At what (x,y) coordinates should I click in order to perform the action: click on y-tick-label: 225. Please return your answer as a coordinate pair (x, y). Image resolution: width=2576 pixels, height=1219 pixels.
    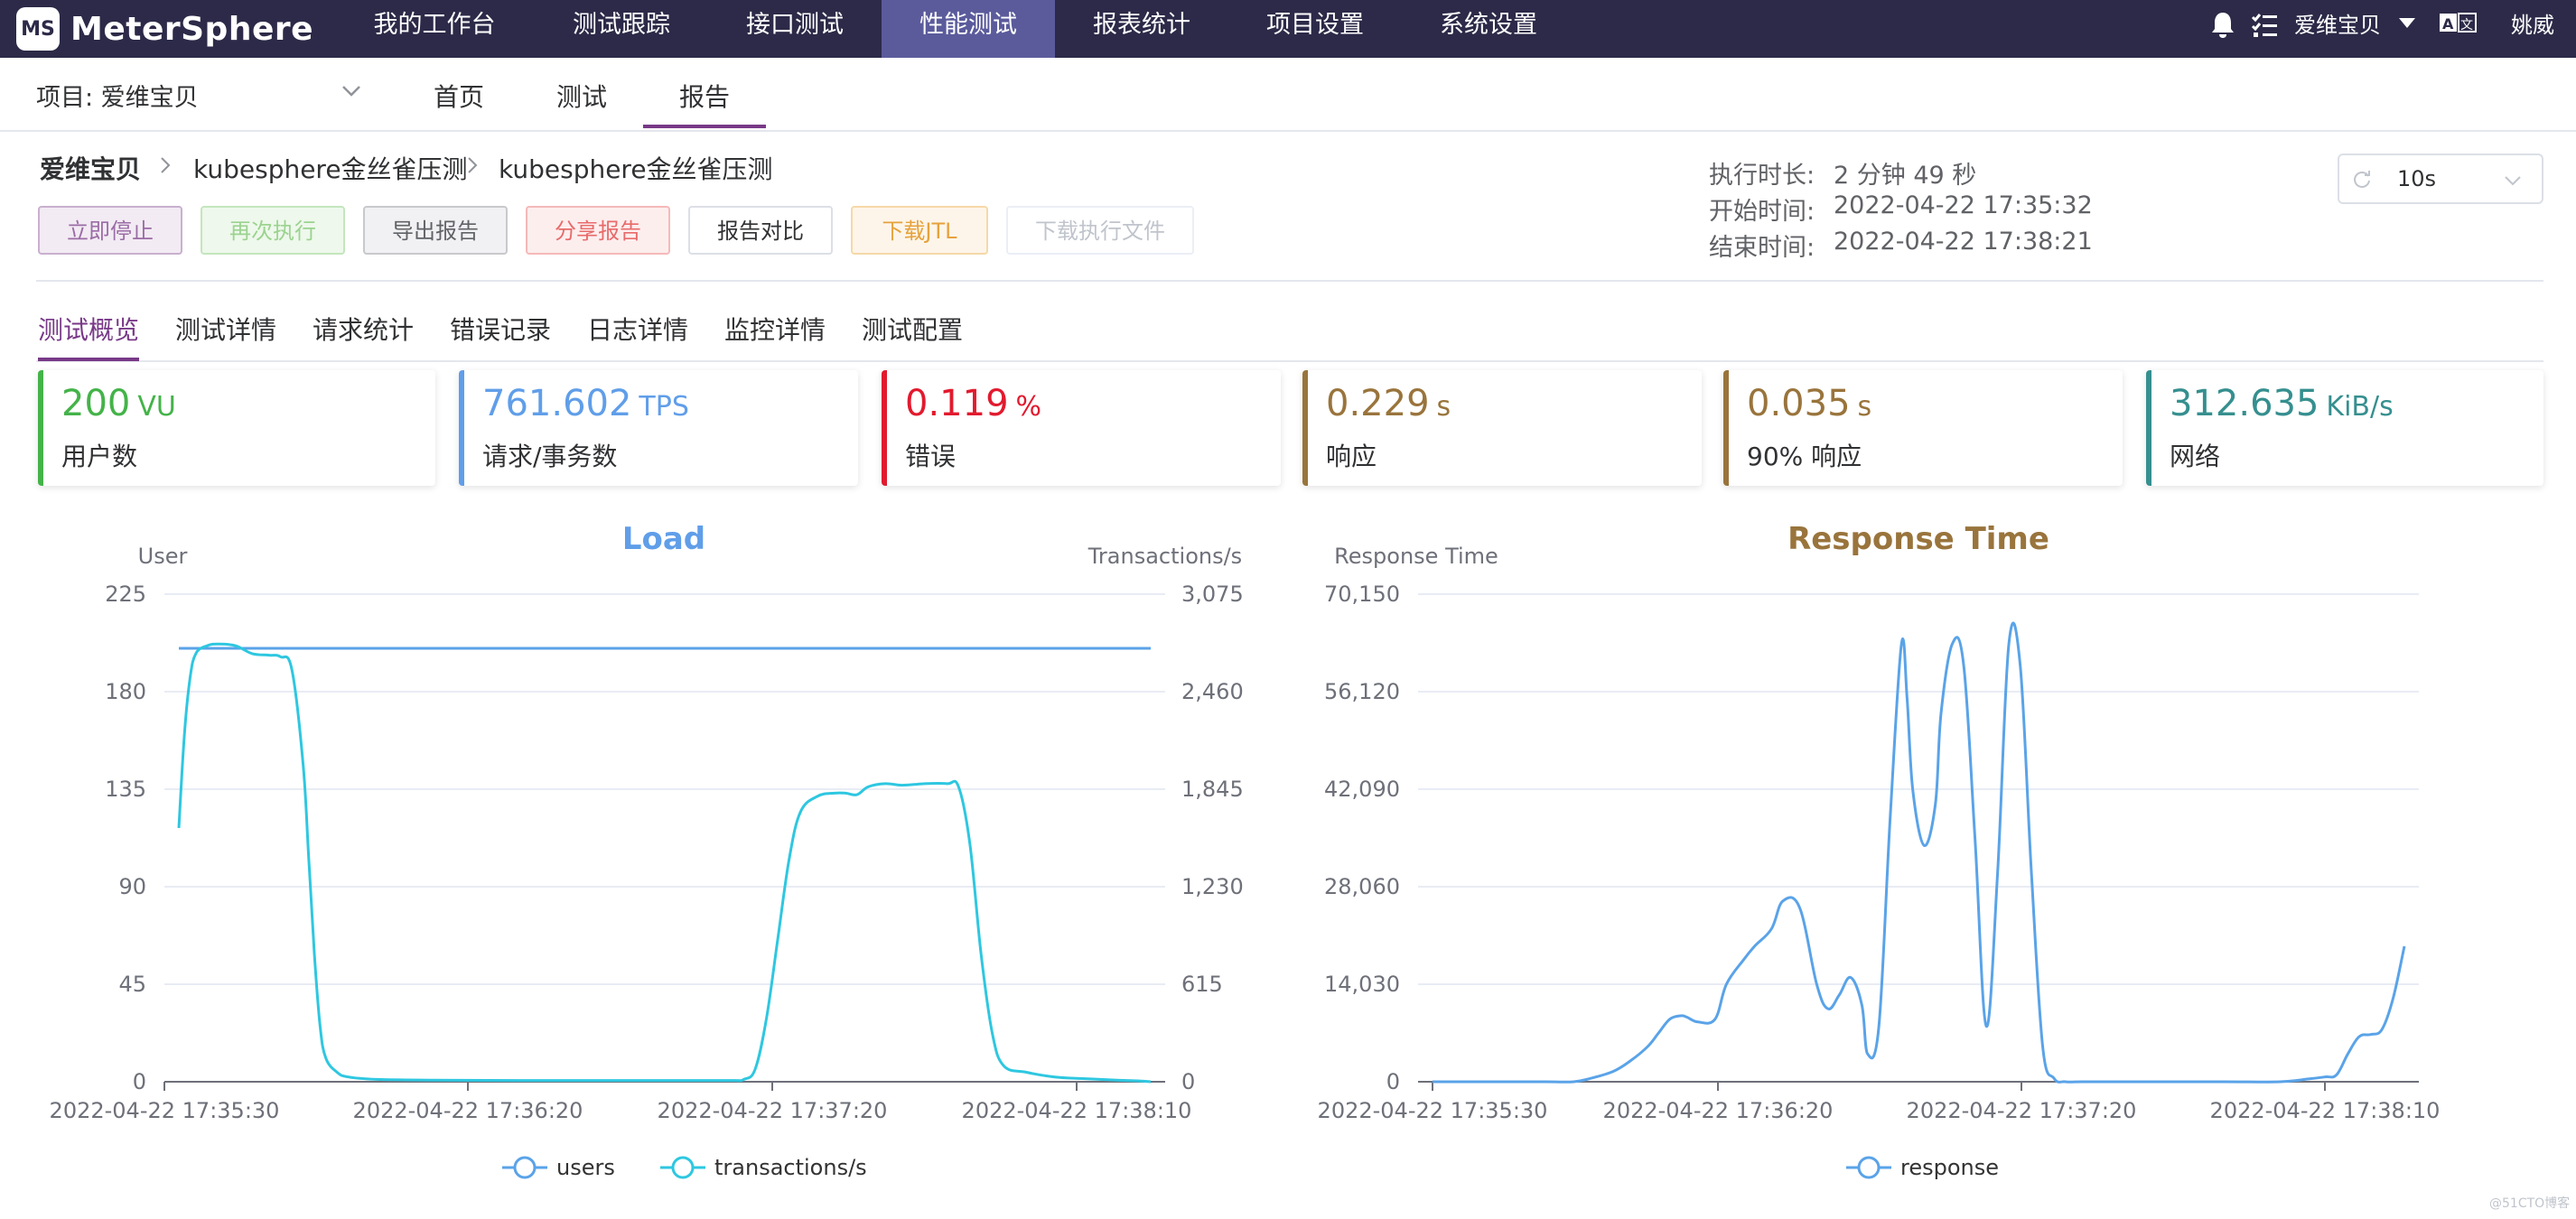
    Looking at the image, I should click on (126, 594).